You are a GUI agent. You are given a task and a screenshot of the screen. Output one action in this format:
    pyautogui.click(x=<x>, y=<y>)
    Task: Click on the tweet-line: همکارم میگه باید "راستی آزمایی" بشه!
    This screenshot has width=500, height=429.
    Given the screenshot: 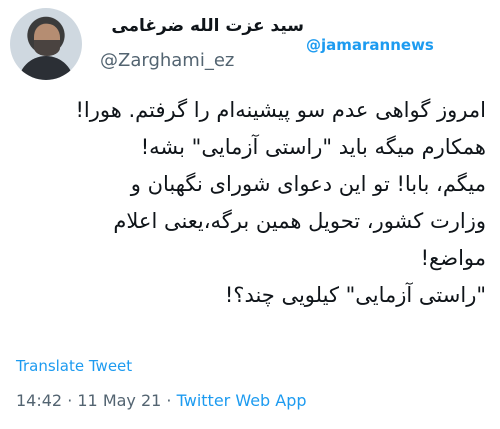 What is the action you would take?
    pyautogui.click(x=313, y=147)
    